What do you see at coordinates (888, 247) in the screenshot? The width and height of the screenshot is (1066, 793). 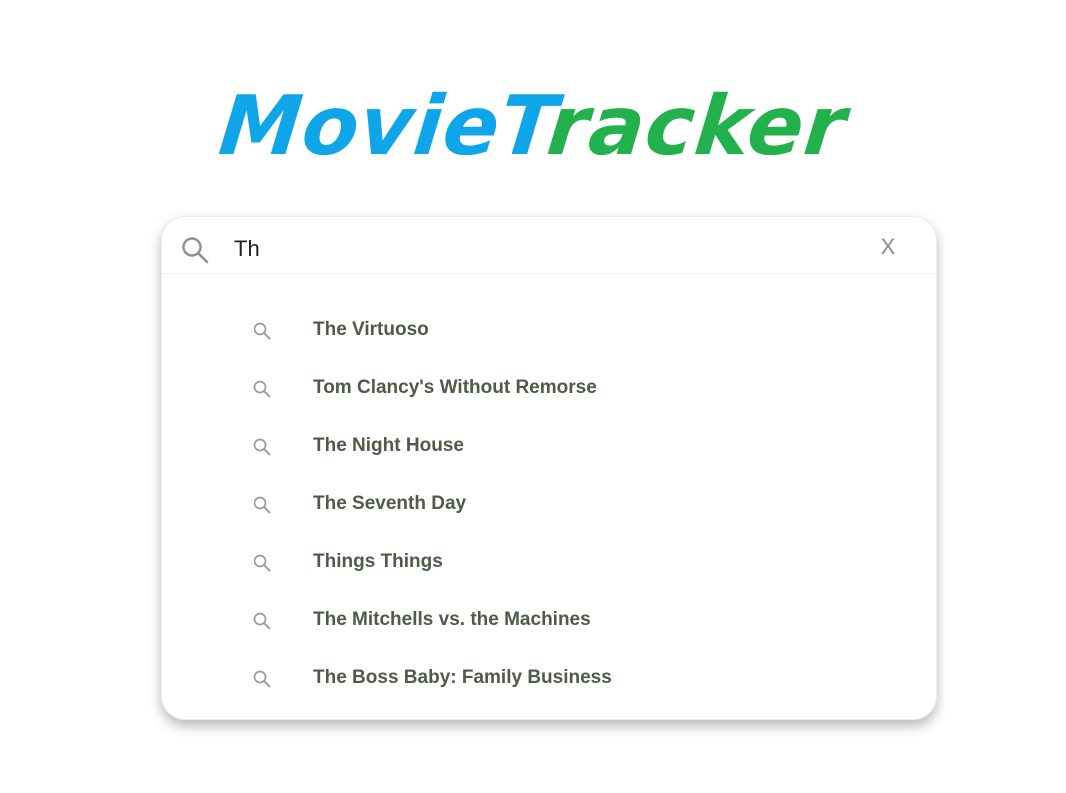 I see `clear-search-button: X` at bounding box center [888, 247].